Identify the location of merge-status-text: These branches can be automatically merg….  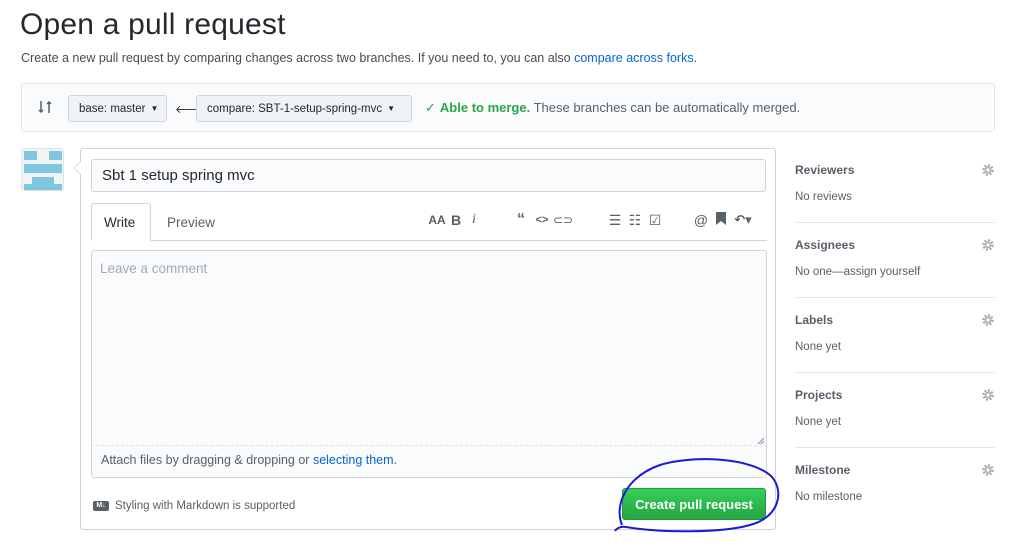
(665, 107).